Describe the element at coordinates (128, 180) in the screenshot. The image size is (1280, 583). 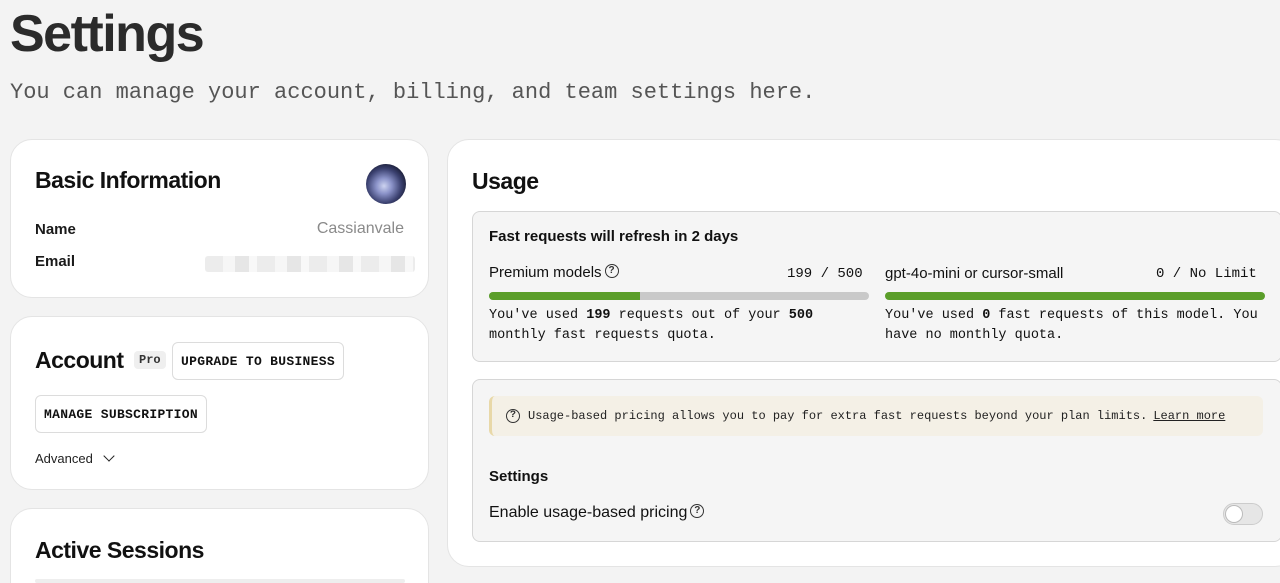
I see `basic-information-heading: Basic Information` at that location.